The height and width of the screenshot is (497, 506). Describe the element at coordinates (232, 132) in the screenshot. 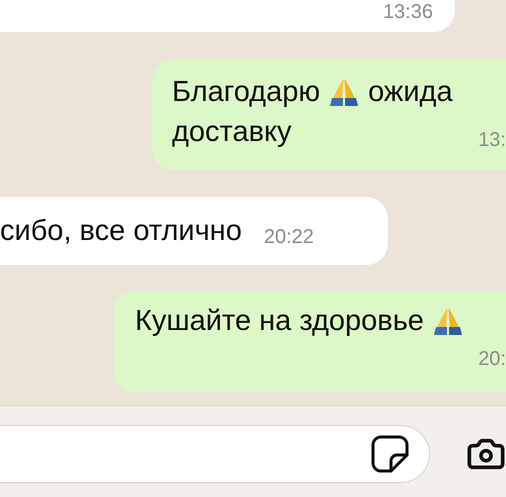

I see `message-text: доставку` at that location.